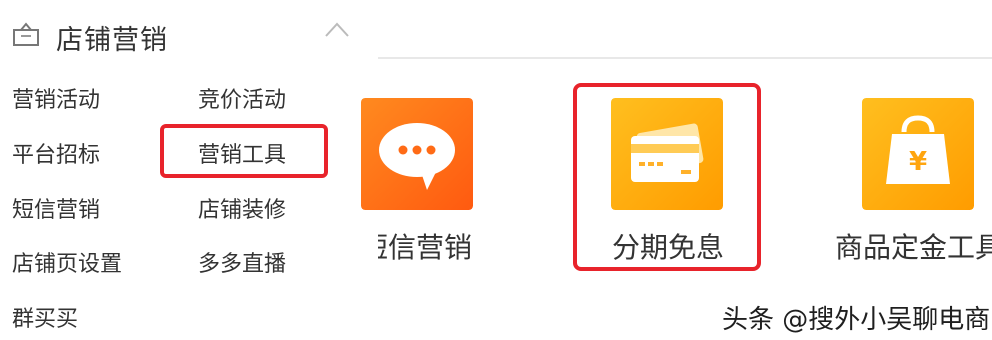  What do you see at coordinates (185, 35) in the screenshot?
I see `section-header: 店铺营销` at bounding box center [185, 35].